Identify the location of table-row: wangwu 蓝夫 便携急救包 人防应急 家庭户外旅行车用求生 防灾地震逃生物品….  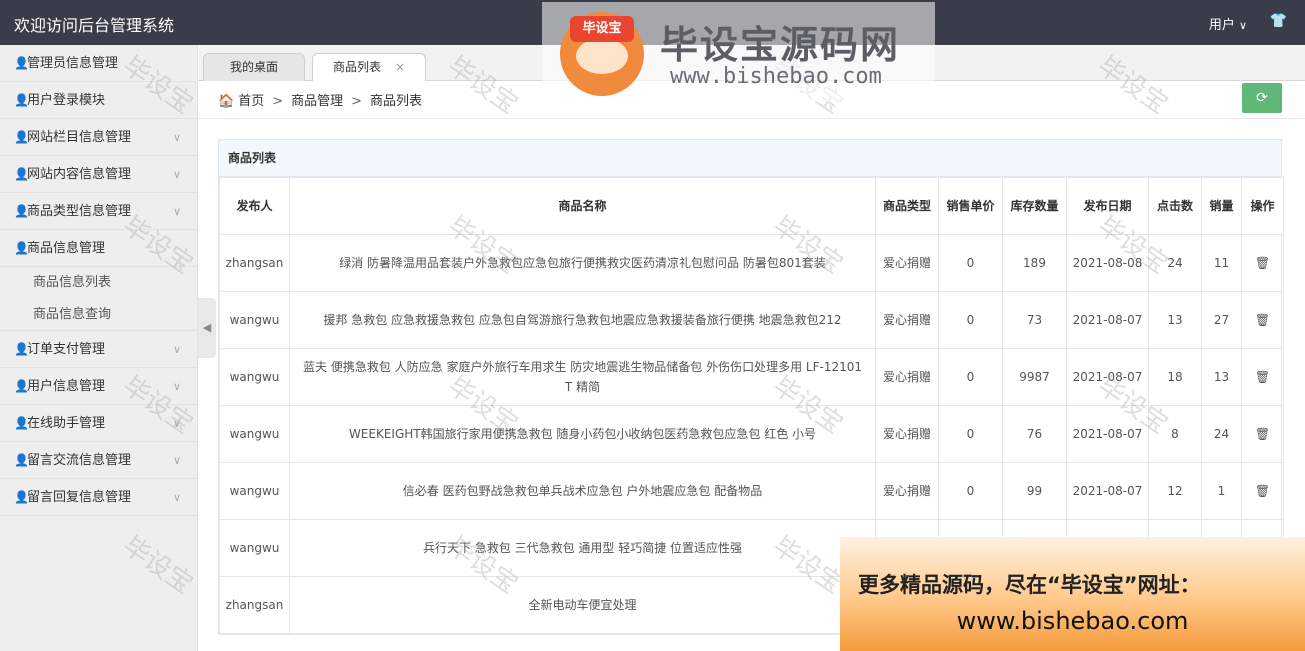
(751, 377).